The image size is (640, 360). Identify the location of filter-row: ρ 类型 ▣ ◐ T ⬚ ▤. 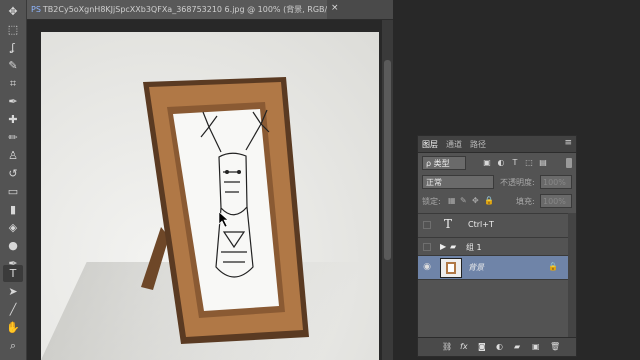
(497, 163).